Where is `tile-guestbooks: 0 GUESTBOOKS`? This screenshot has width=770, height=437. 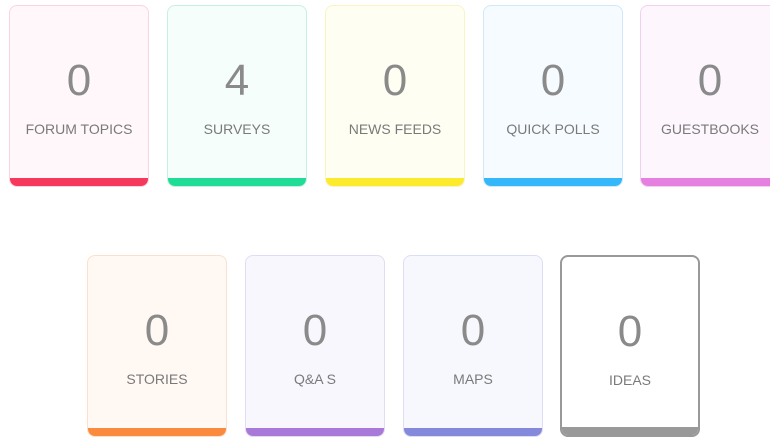
tile-guestbooks: 0 GUESTBOOKS is located at coordinates (705, 96).